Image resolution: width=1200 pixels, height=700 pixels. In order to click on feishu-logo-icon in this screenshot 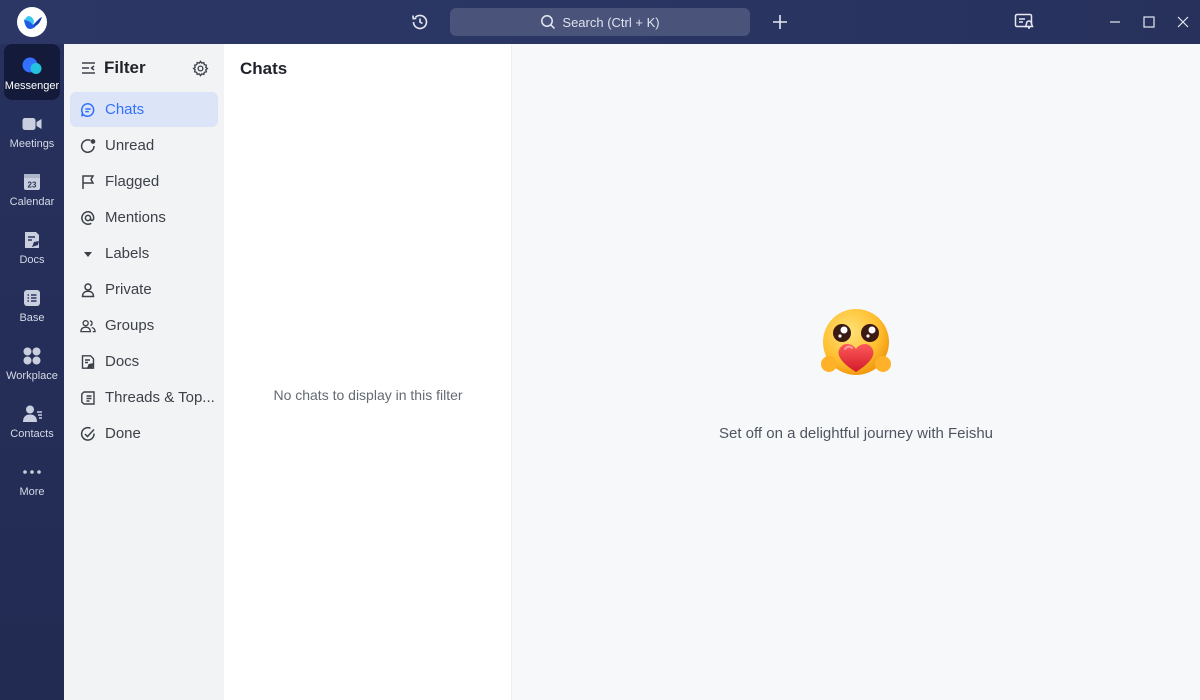, I will do `click(32, 22)`.